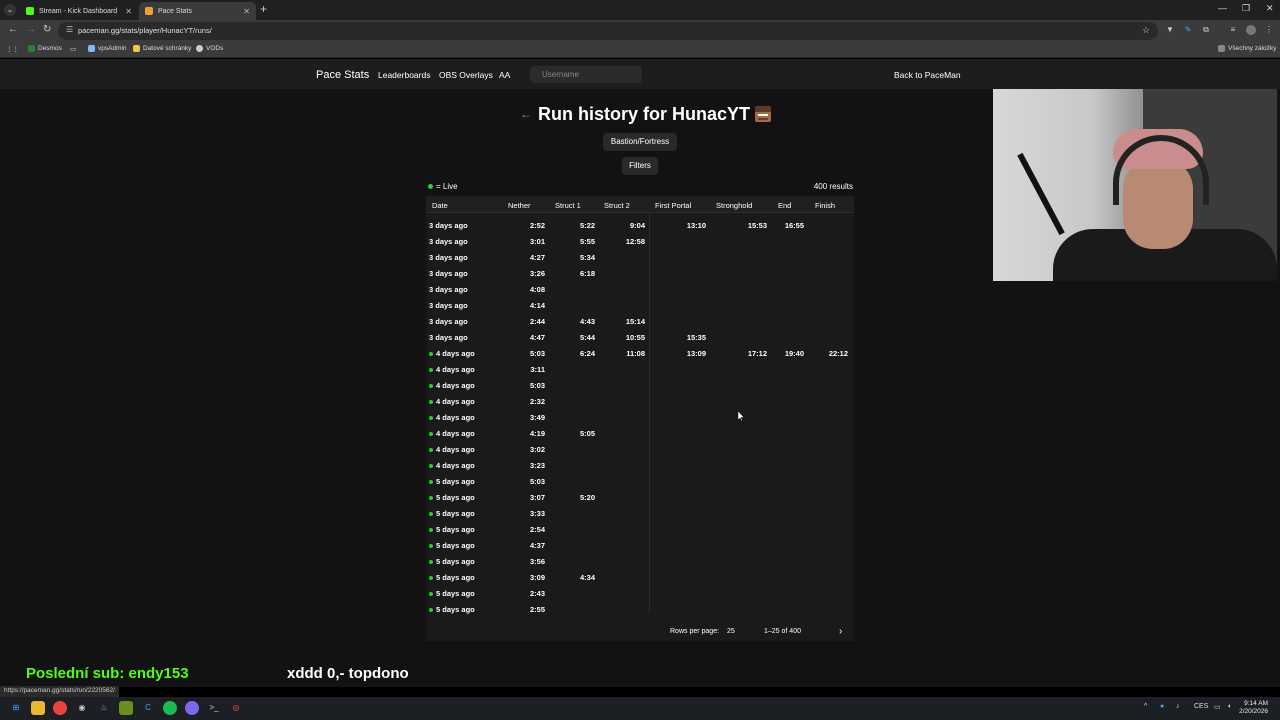 This screenshot has width=1280, height=720. Describe the element at coordinates (526, 114) in the screenshot. I see `back-arrow-icon: ←` at that location.